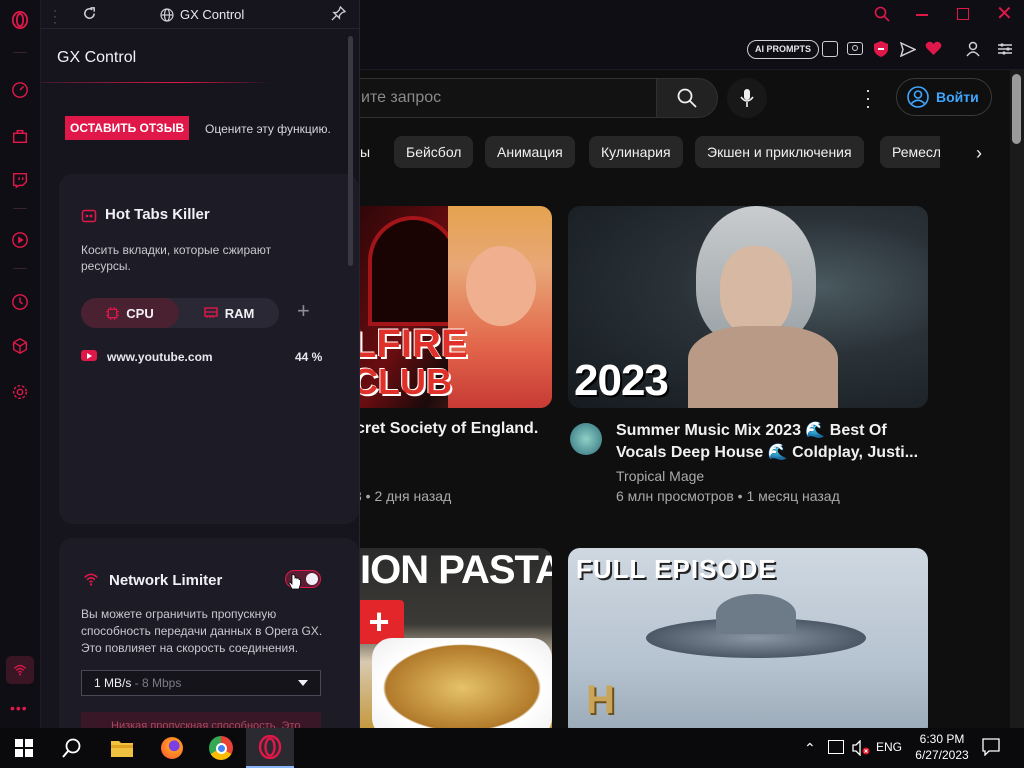 The image size is (1024, 768). I want to click on chrome-icon, so click(221, 748).